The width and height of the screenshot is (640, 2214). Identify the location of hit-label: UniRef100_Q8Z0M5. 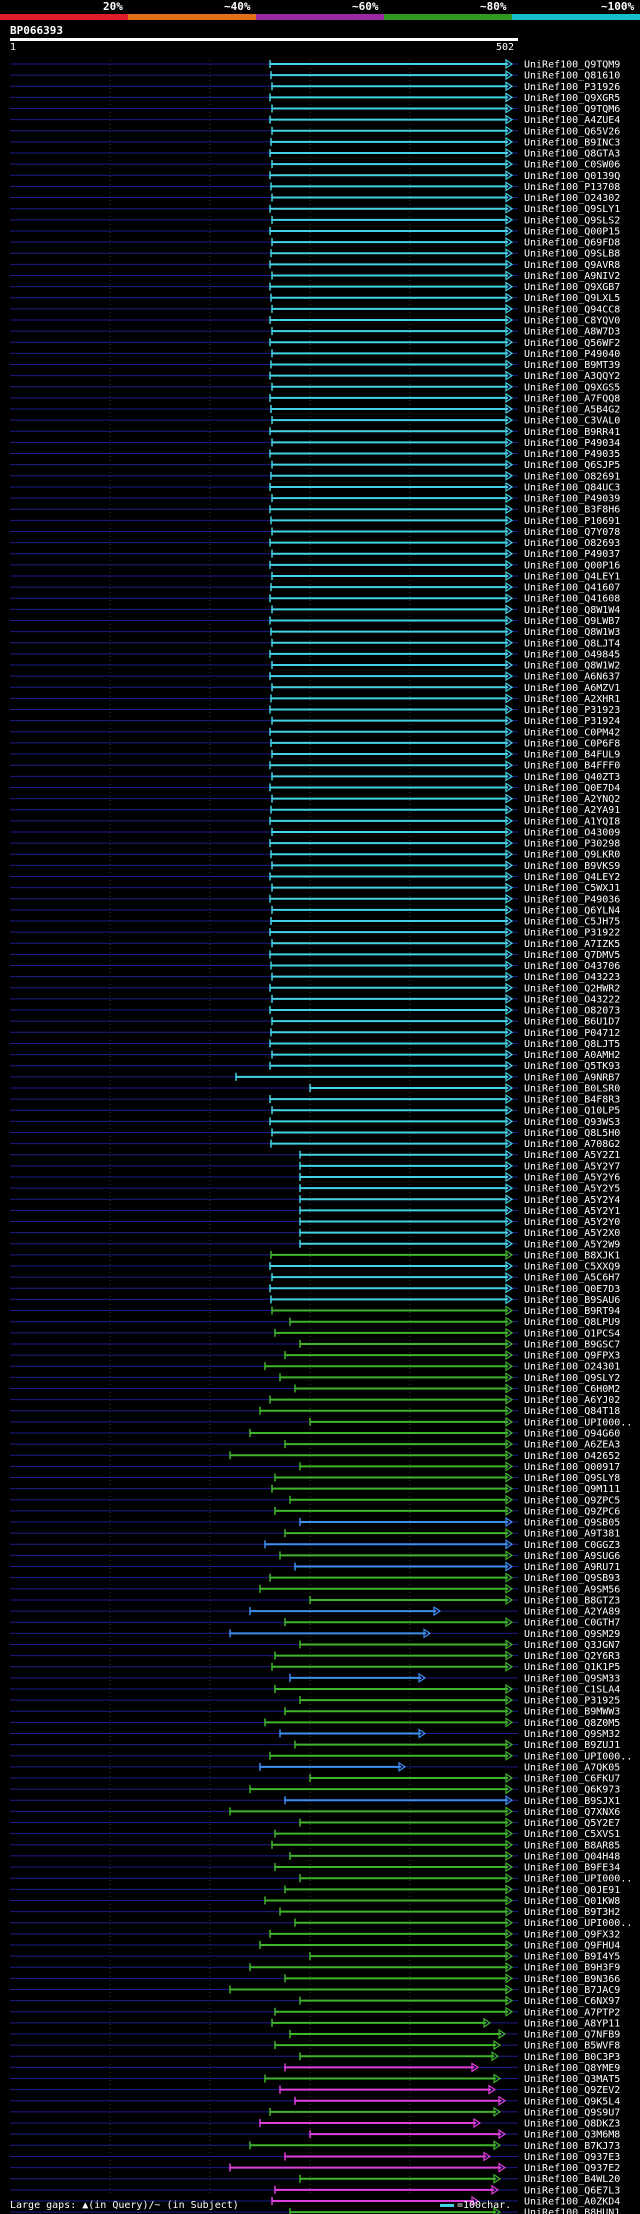
(572, 1723).